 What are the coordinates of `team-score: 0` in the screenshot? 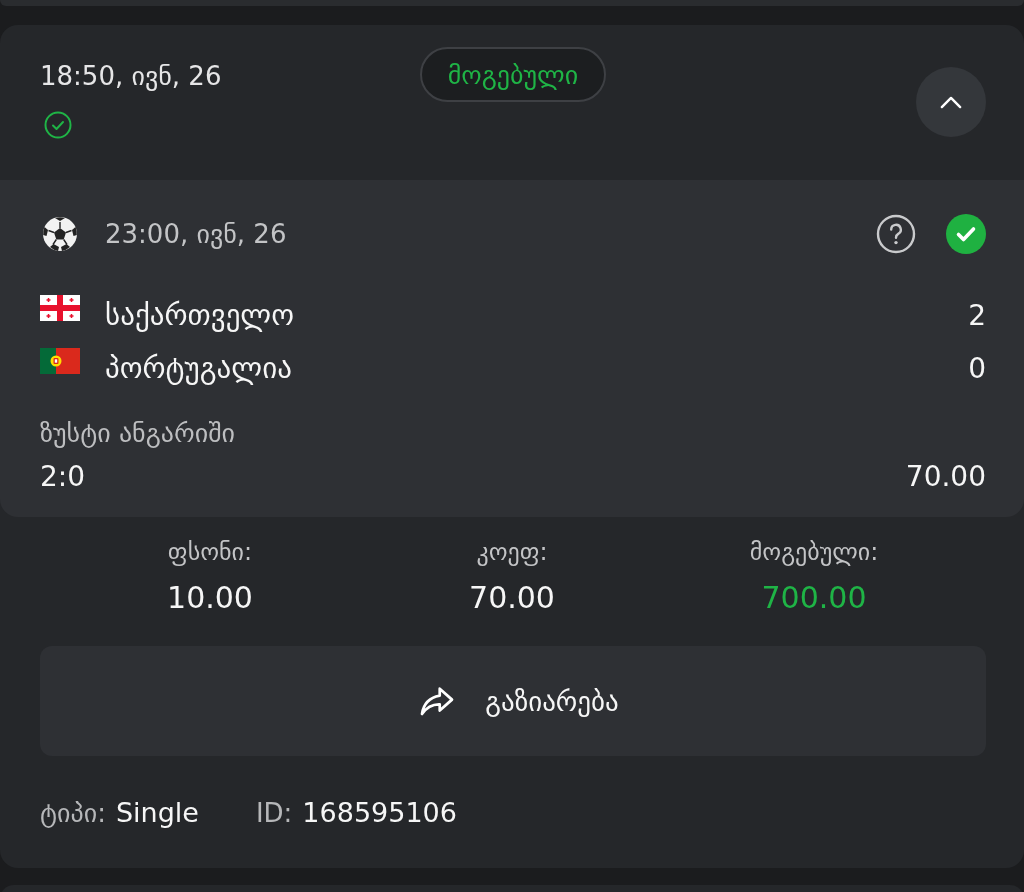 It's located at (977, 368).